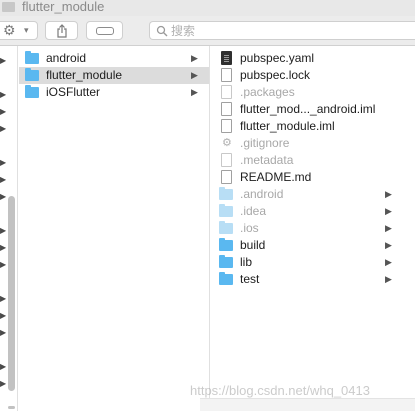  Describe the element at coordinates (313, 211) in the screenshot. I see `list-item-dot-idea: .idea ▶` at that location.